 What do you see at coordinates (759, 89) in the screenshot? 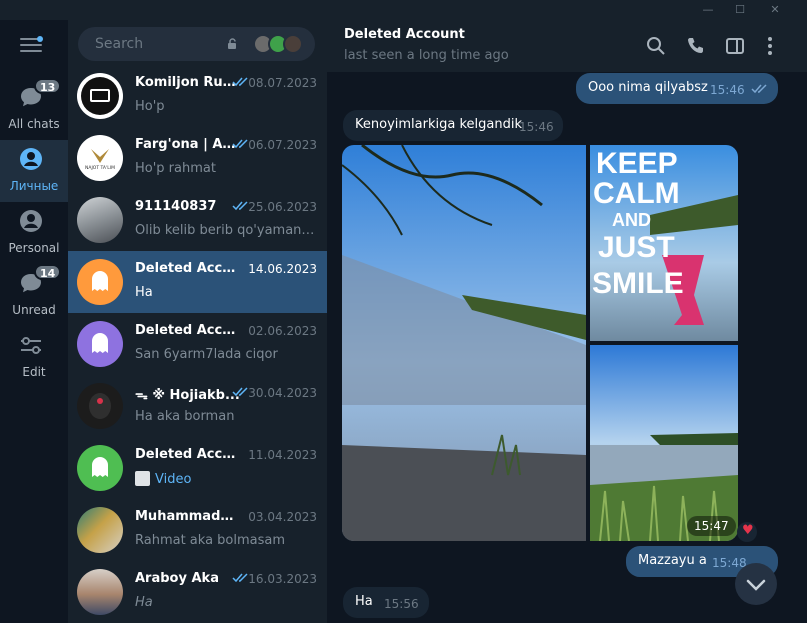
I see `double-check-icon` at bounding box center [759, 89].